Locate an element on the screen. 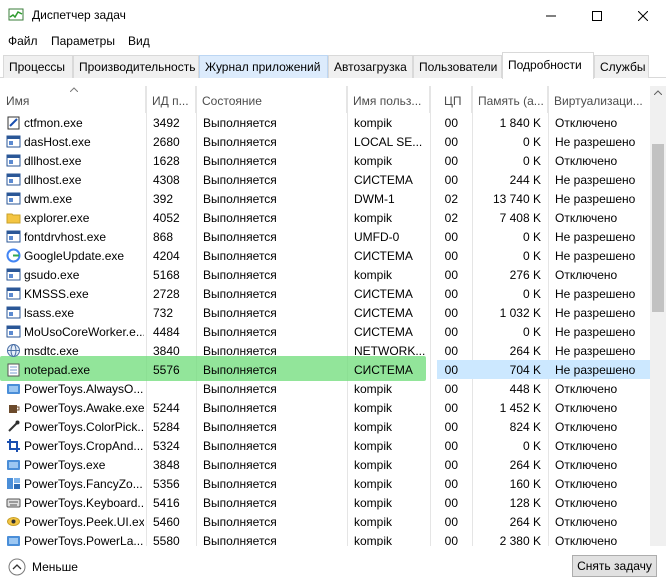 Image resolution: width=666 pixels, height=577 pixels. tab-app-history: Журнал приложений is located at coordinates (263, 66).